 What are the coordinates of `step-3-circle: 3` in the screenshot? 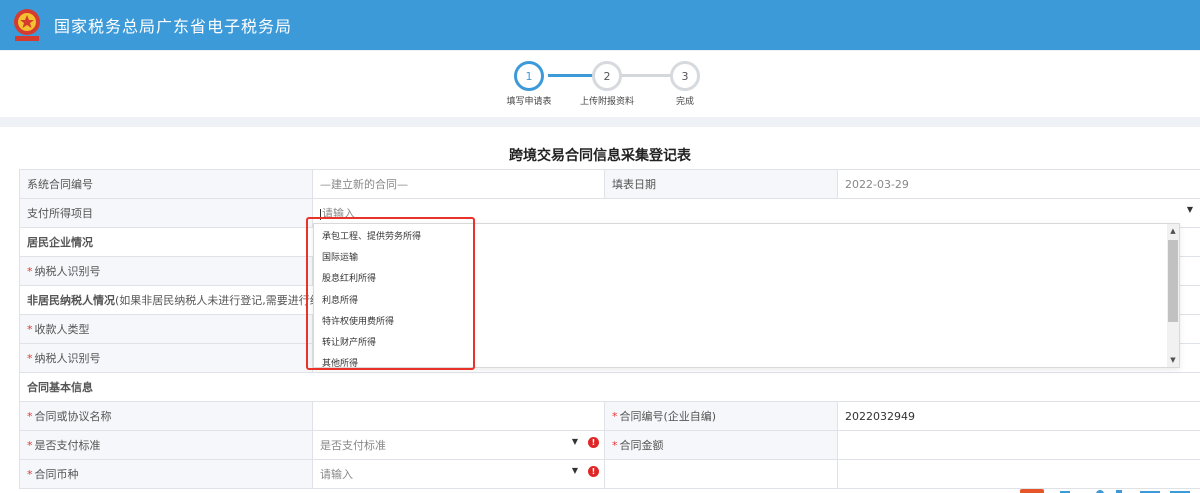 It's located at (685, 76).